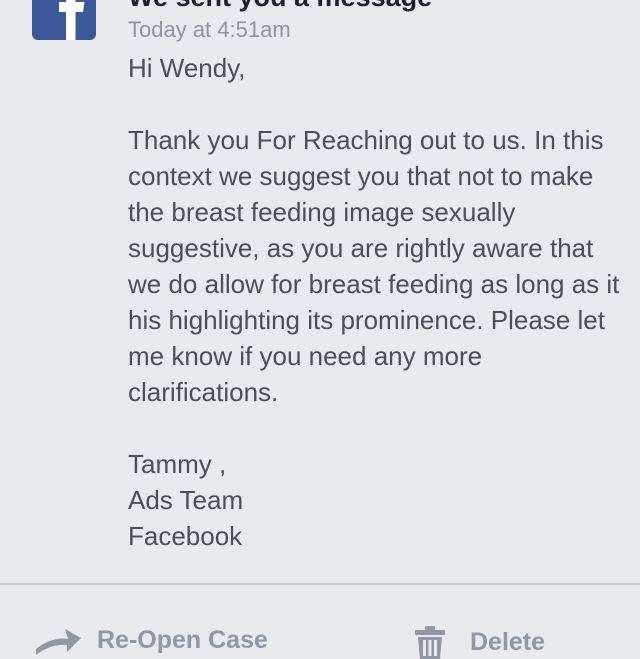 This screenshot has width=640, height=659. I want to click on trash-icon, so click(430, 642).